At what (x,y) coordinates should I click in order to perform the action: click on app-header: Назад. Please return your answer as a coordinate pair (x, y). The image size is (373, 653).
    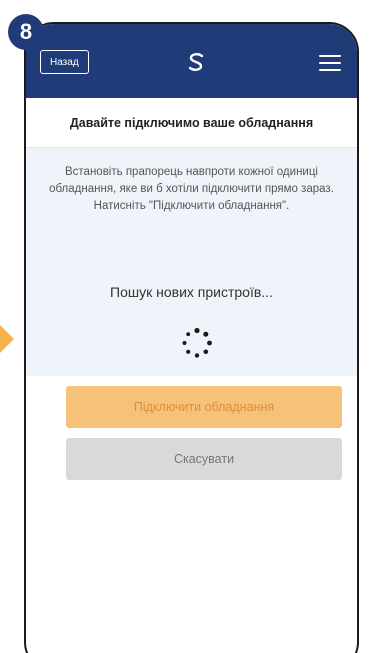
    Looking at the image, I should click on (191, 61).